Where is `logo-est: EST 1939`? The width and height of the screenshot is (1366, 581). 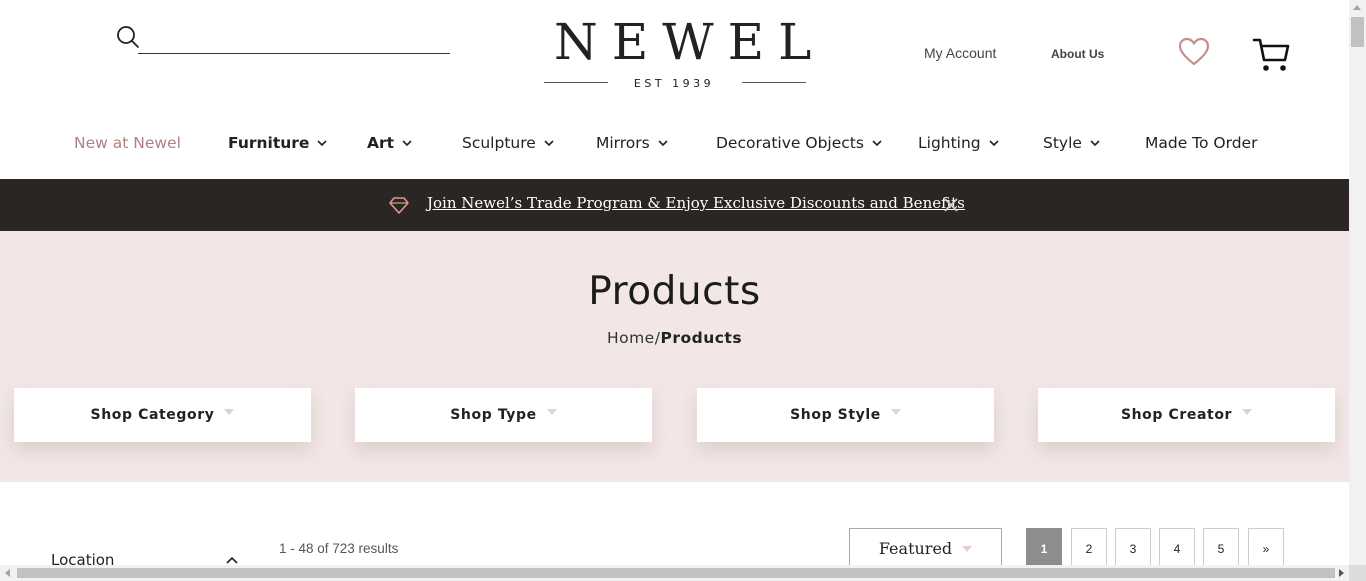 logo-est: EST 1939 is located at coordinates (674, 83).